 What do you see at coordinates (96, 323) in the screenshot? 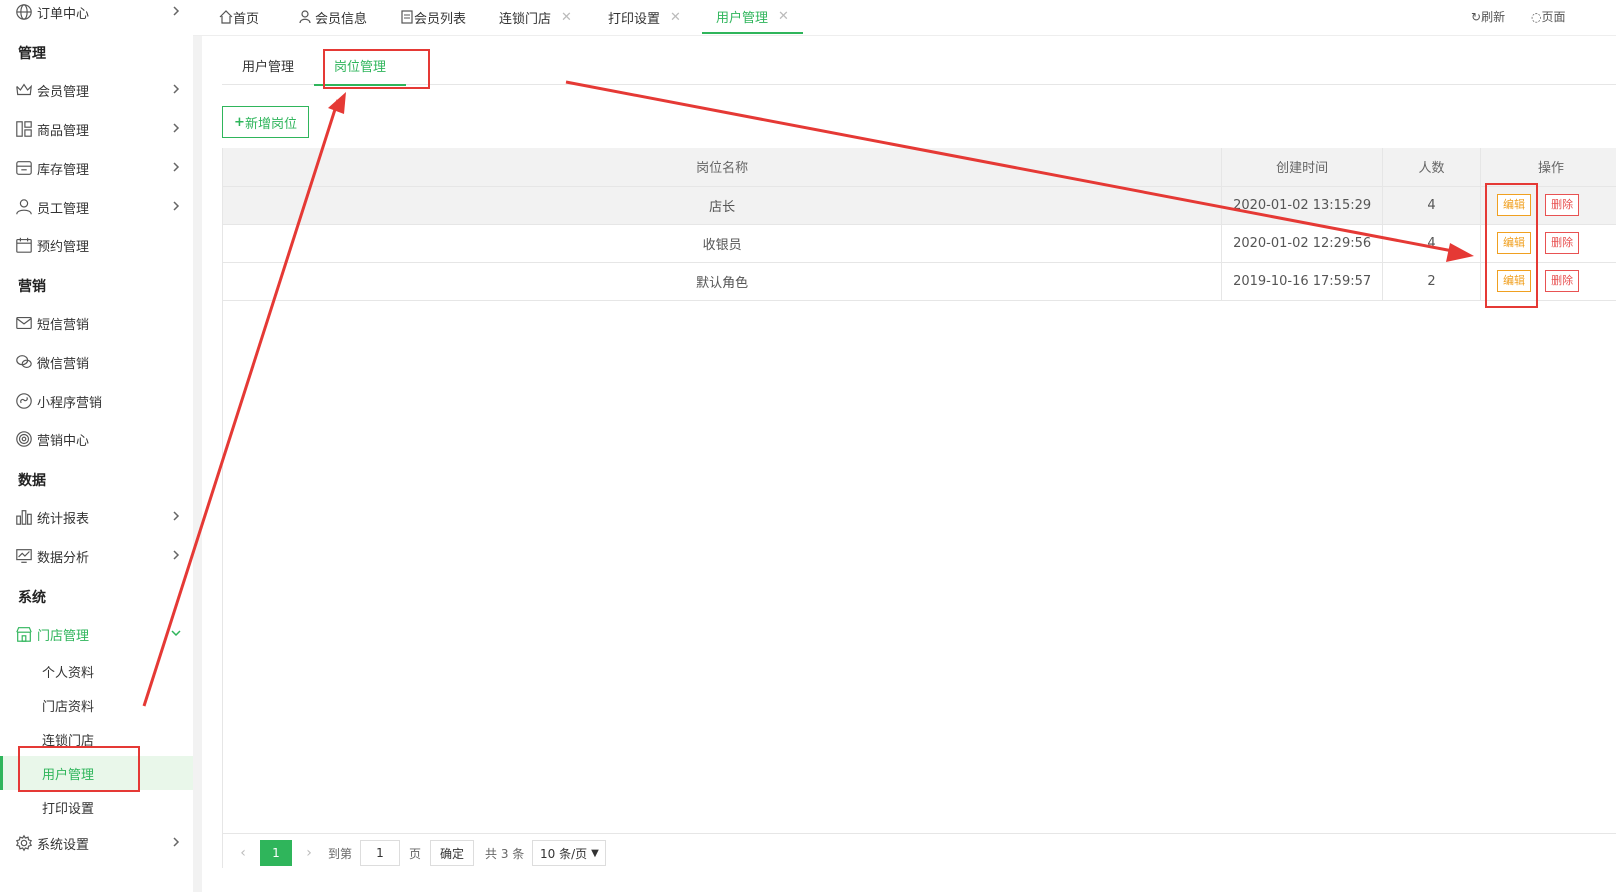
I see `sidebar-item-sms: 短信营销` at bounding box center [96, 323].